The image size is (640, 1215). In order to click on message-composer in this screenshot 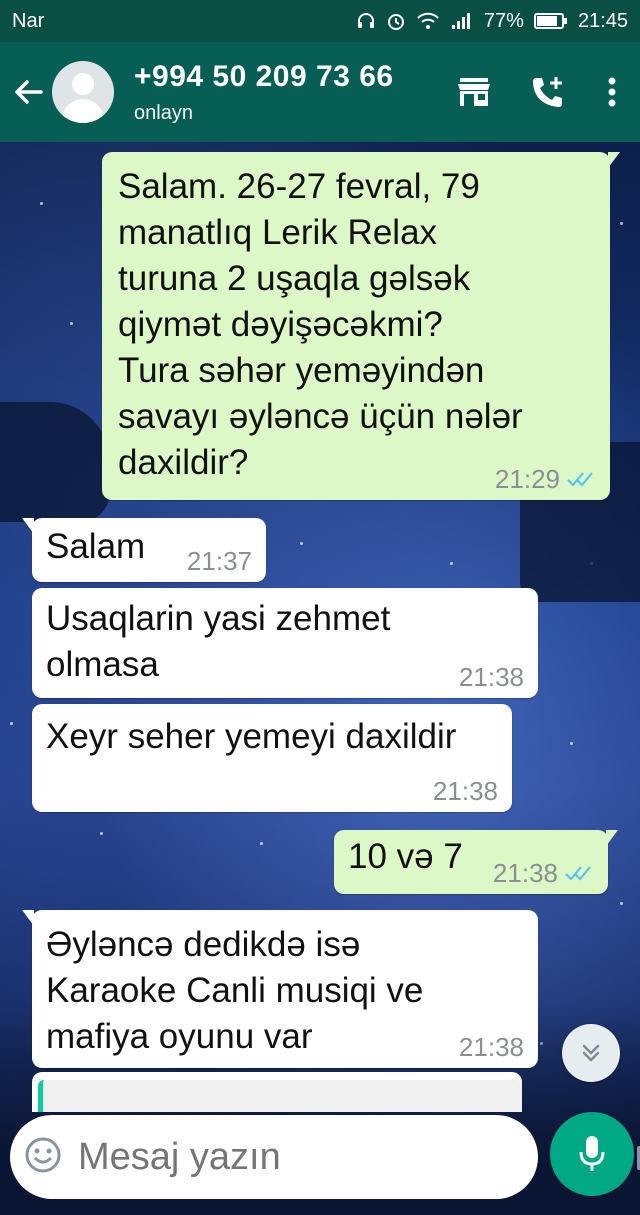, I will do `click(325, 1157)`.